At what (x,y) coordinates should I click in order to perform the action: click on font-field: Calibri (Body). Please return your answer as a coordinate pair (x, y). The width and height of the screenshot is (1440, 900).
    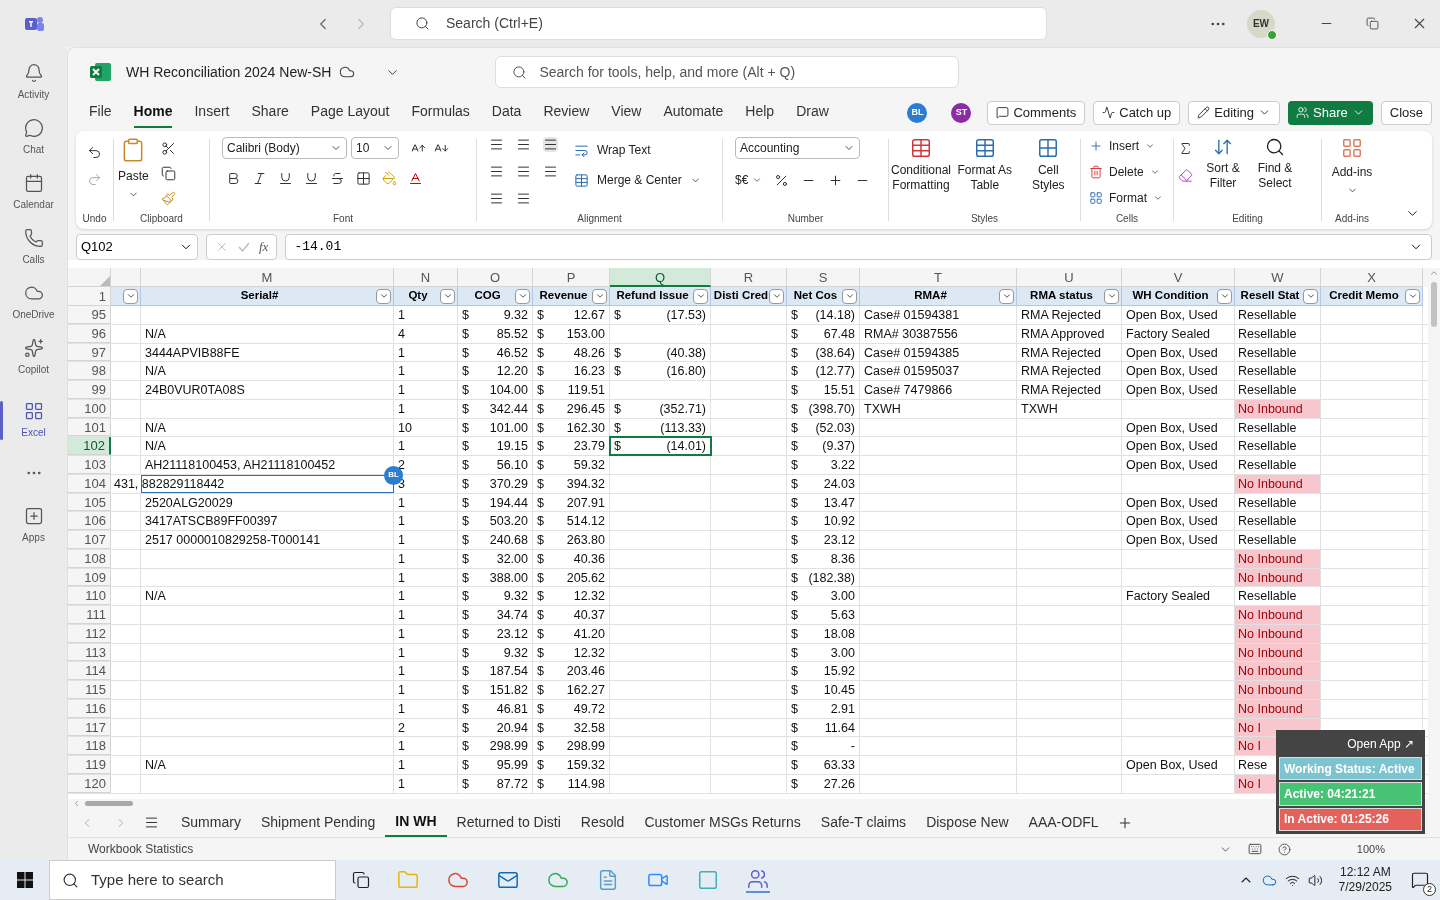
    Looking at the image, I should click on (284, 148).